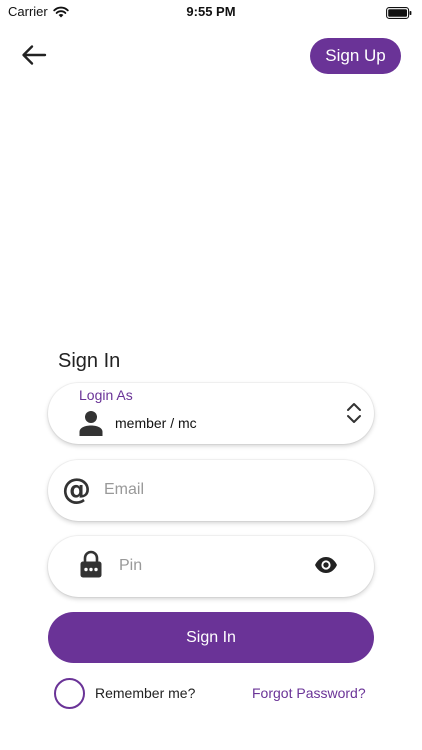 The height and width of the screenshot is (750, 422). Describe the element at coordinates (145, 693) in the screenshot. I see `remember-me-label: Remember me?` at that location.